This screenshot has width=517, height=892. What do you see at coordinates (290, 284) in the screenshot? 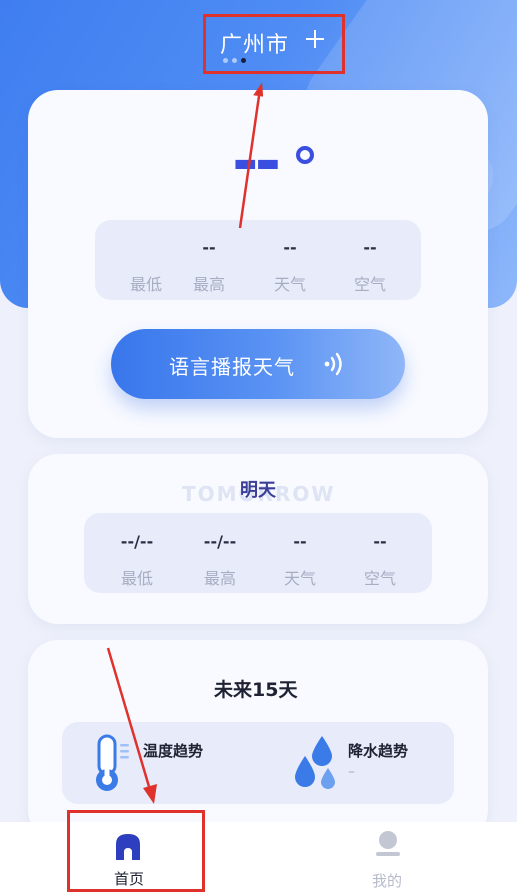
I see `stat-weather-label: 天气` at bounding box center [290, 284].